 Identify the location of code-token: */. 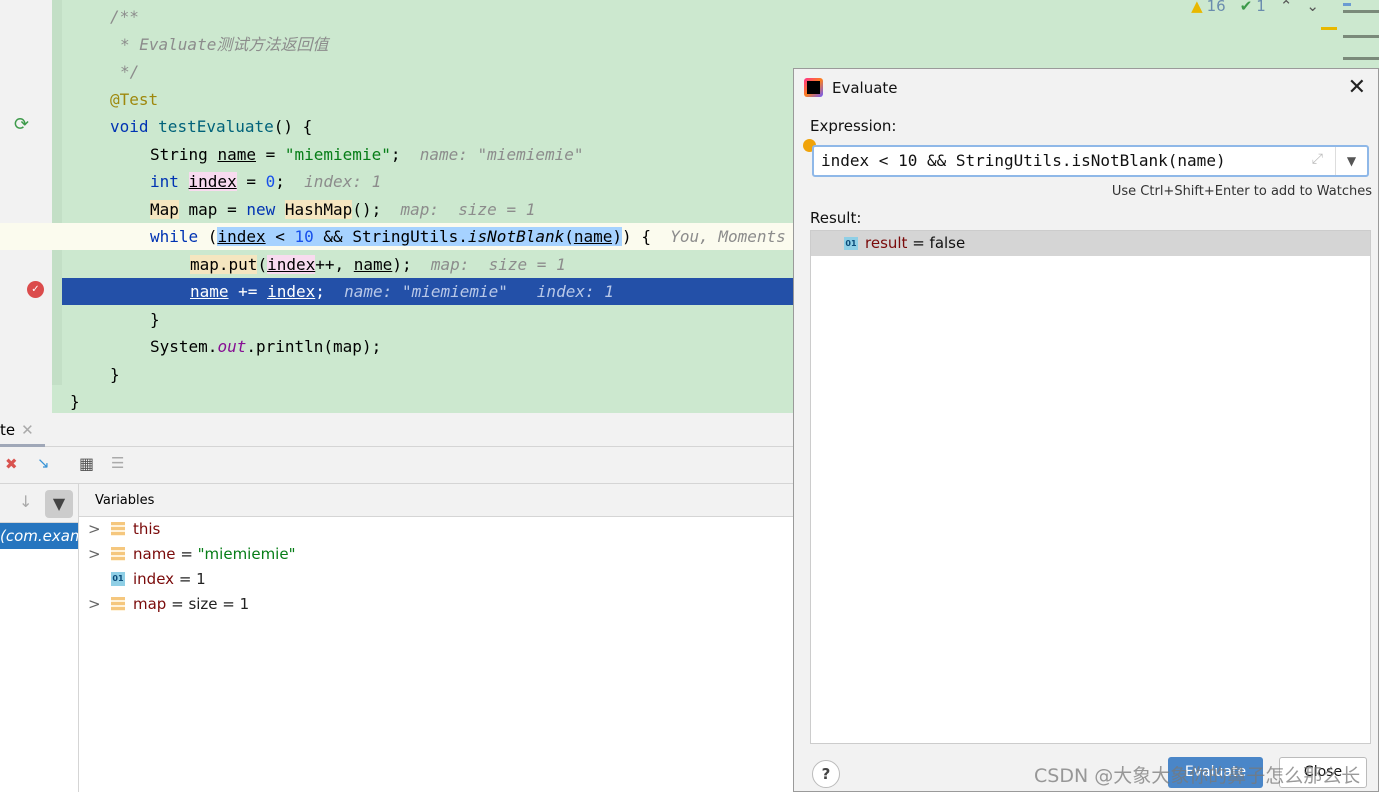
(130, 71).